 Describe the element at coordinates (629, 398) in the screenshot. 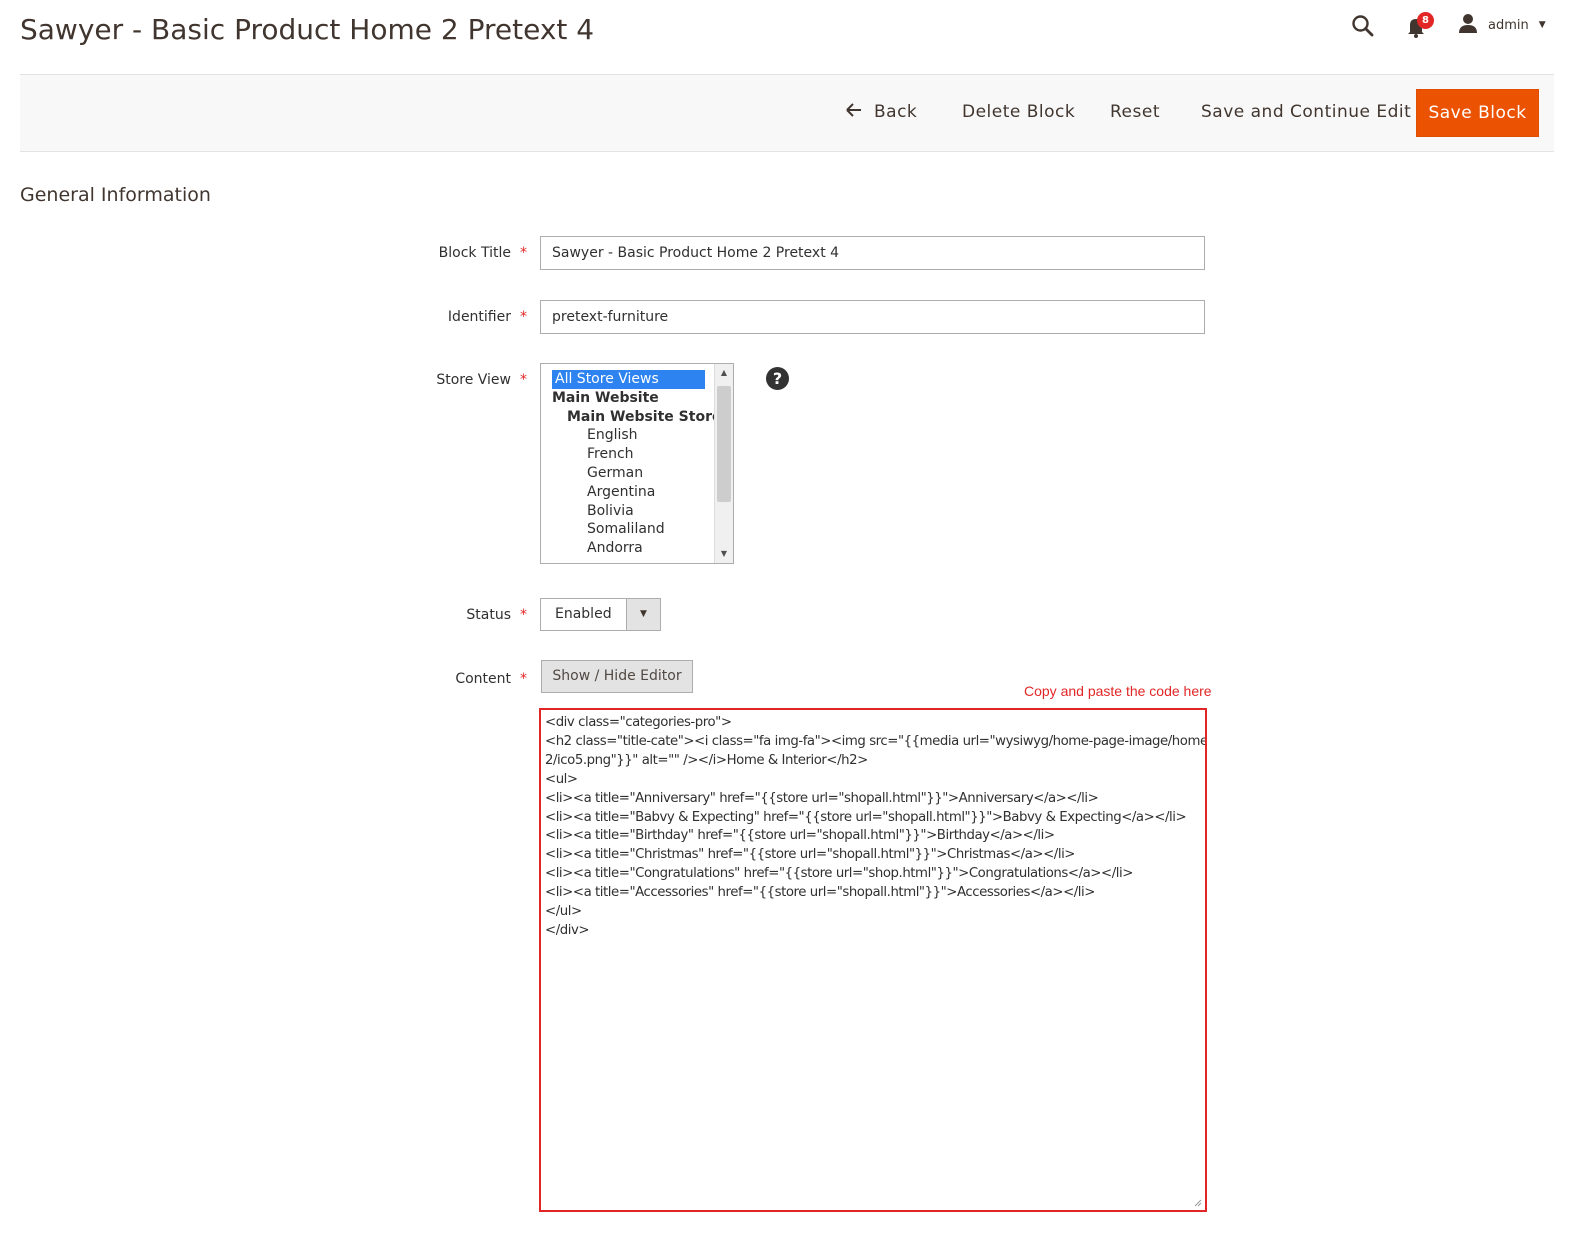

I see `store-view-option: Main Website` at that location.